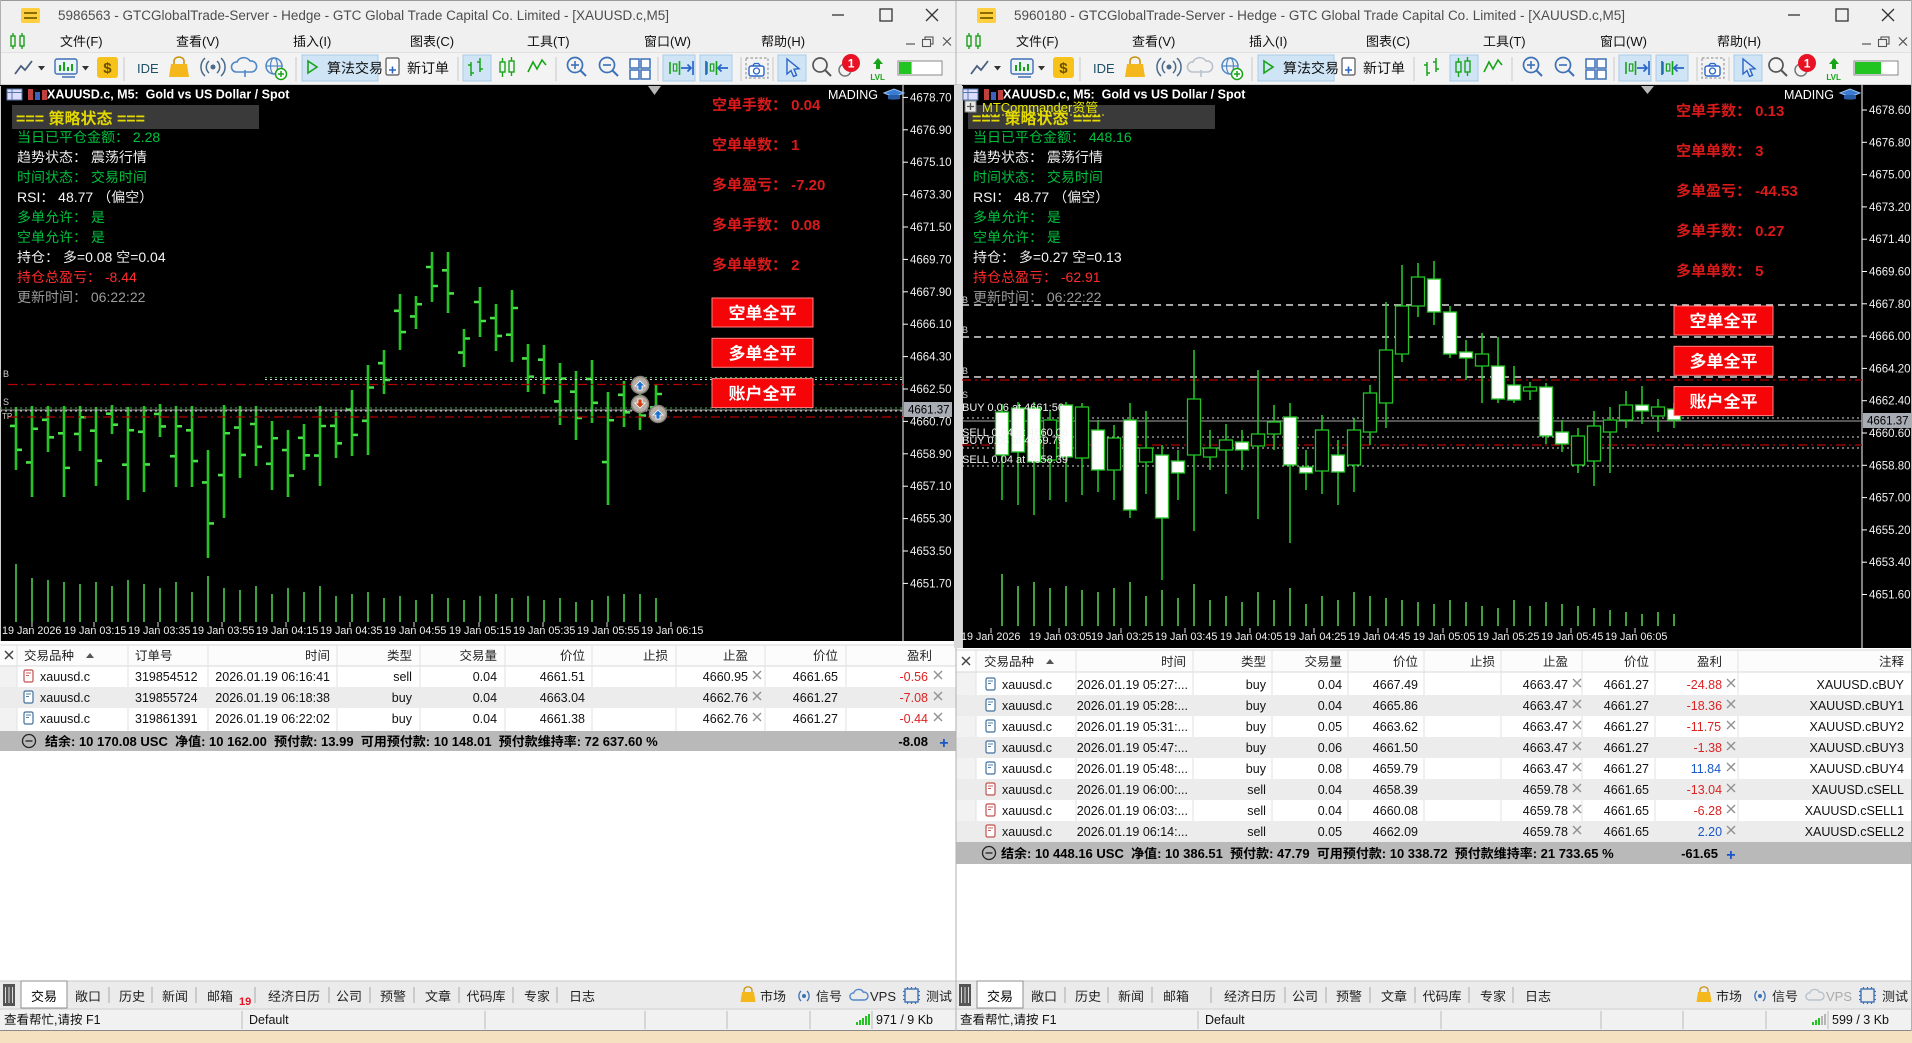  Describe the element at coordinates (1704, 727) in the screenshot. I see `svg-text: -11.75` at that location.